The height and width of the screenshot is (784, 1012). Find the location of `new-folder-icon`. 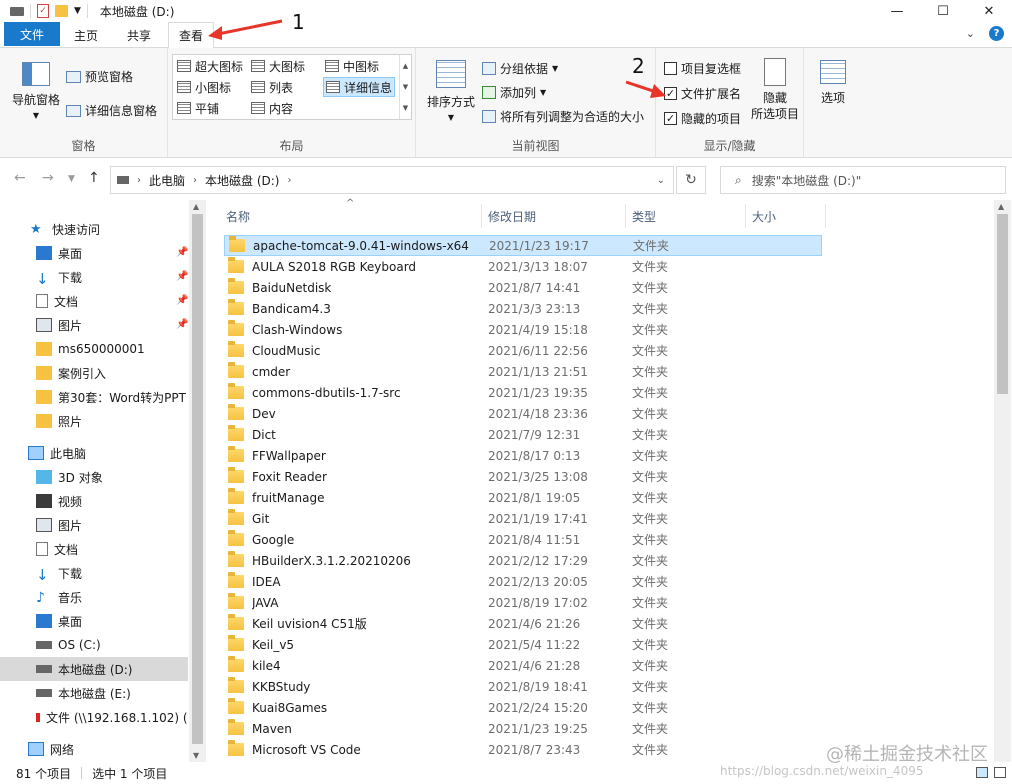

new-folder-icon is located at coordinates (61, 11).